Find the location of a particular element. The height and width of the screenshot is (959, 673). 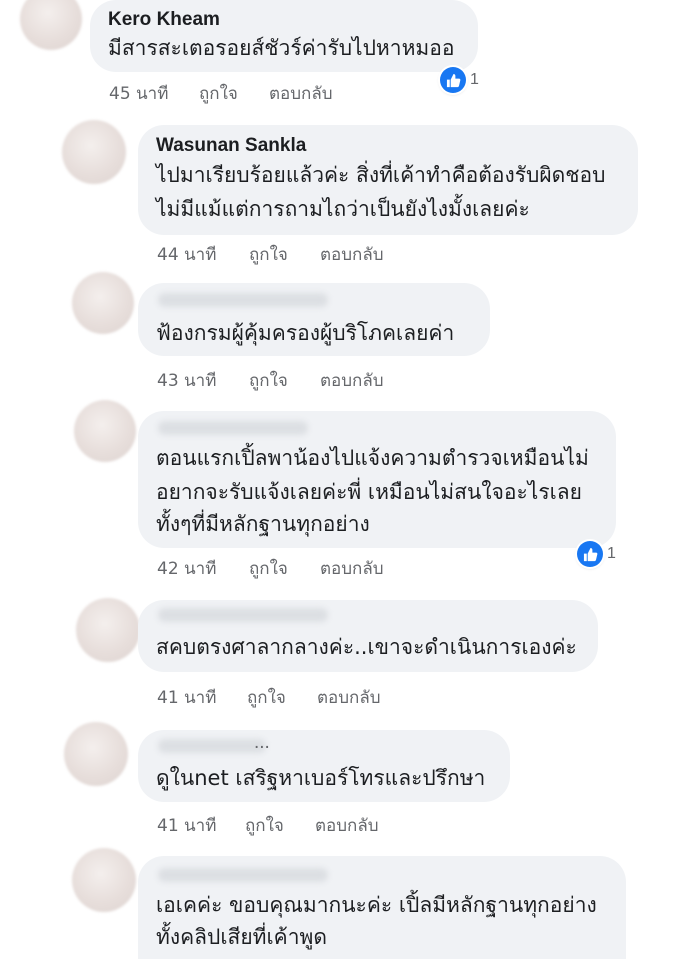

comment-time: 44 นาที is located at coordinates (186, 254).